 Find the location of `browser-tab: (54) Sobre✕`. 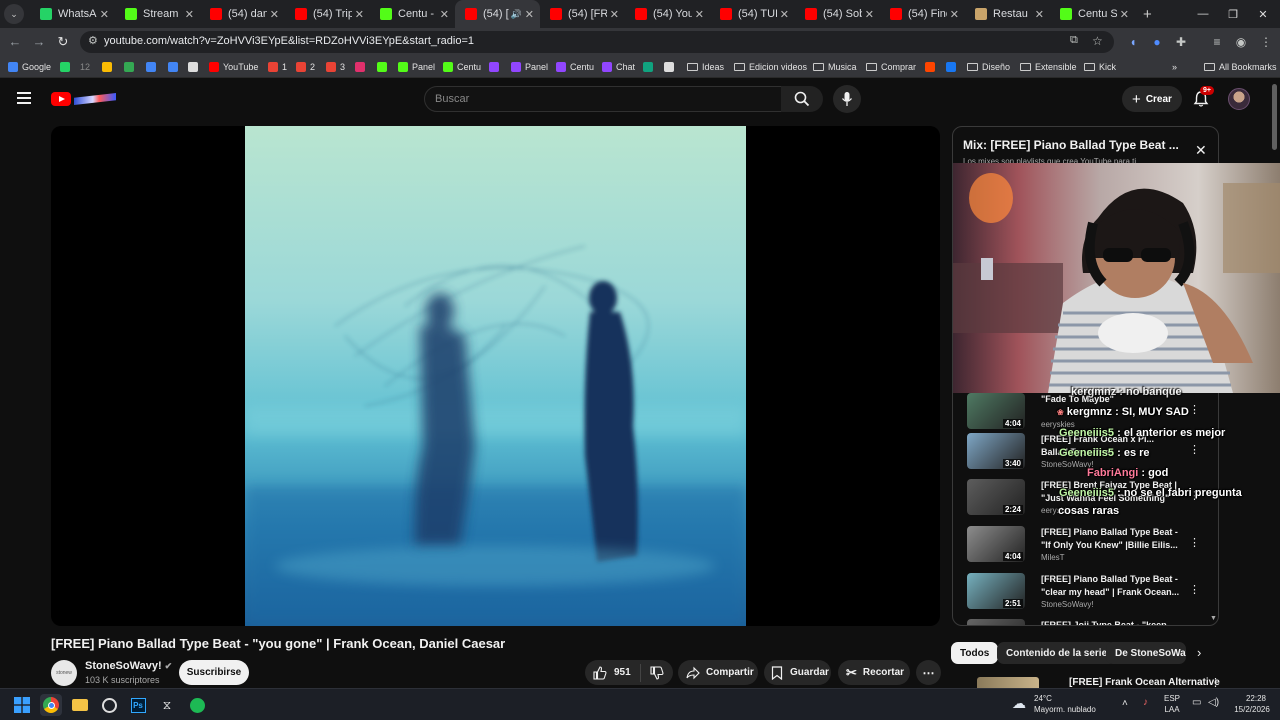

browser-tab: (54) Sobre✕ is located at coordinates (837, 14).